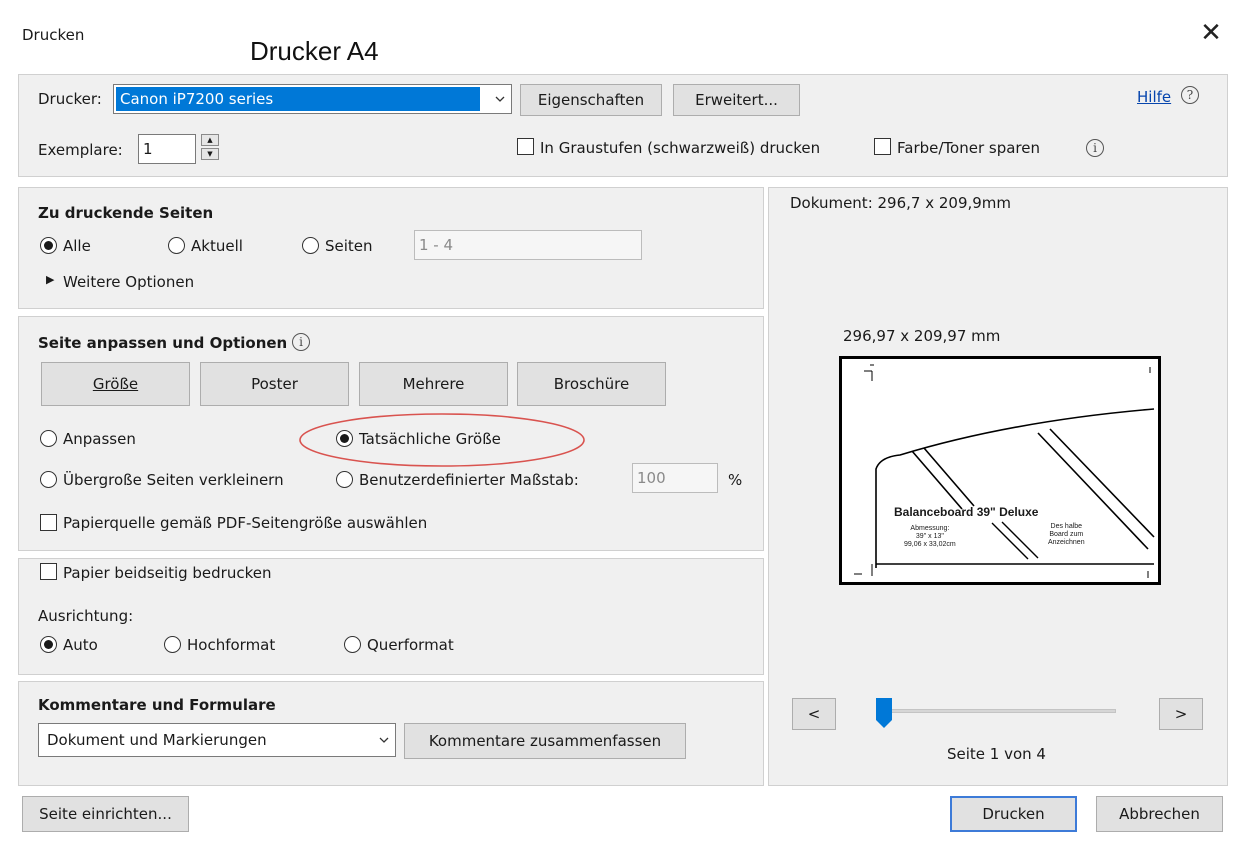 The width and height of the screenshot is (1247, 851). What do you see at coordinates (274, 384) in the screenshot?
I see `tab-poster: Poster` at bounding box center [274, 384].